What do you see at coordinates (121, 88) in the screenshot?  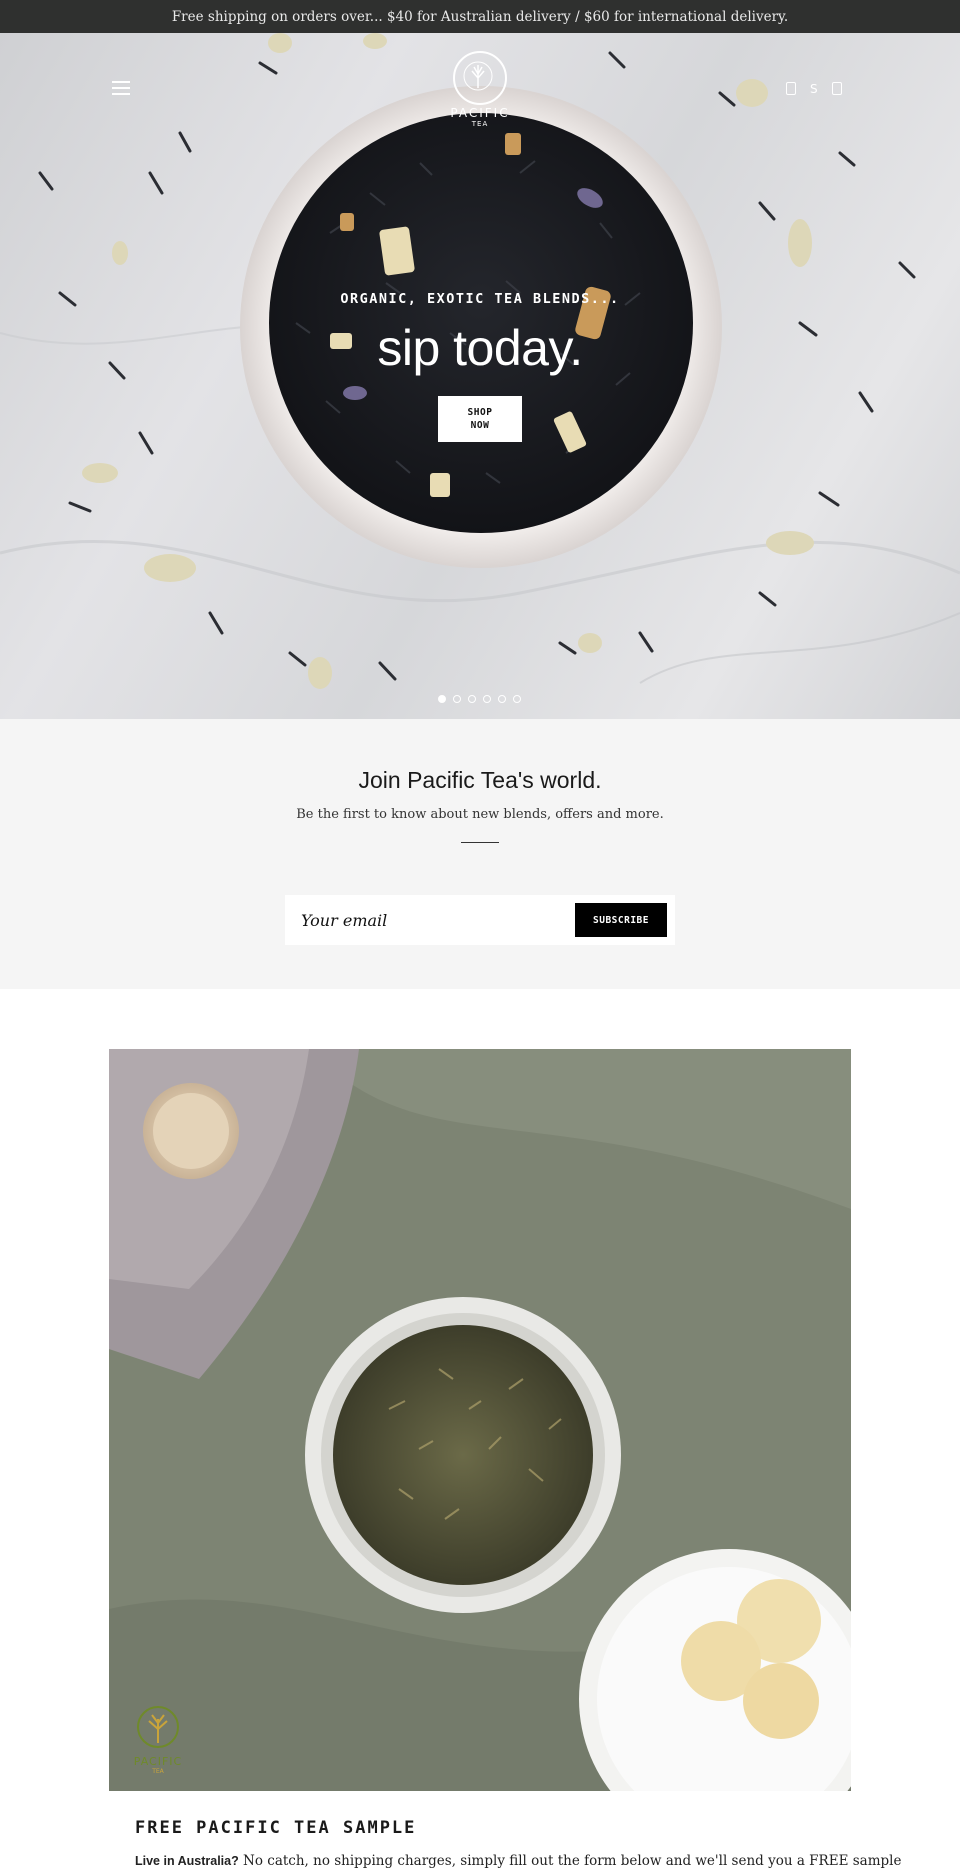 I see `menu-icon` at bounding box center [121, 88].